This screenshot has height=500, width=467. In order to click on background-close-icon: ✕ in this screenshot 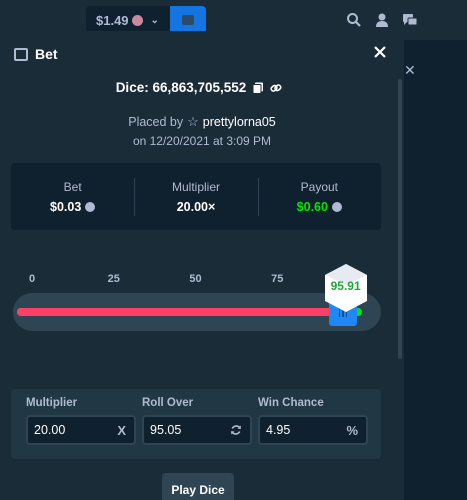, I will do `click(410, 70)`.